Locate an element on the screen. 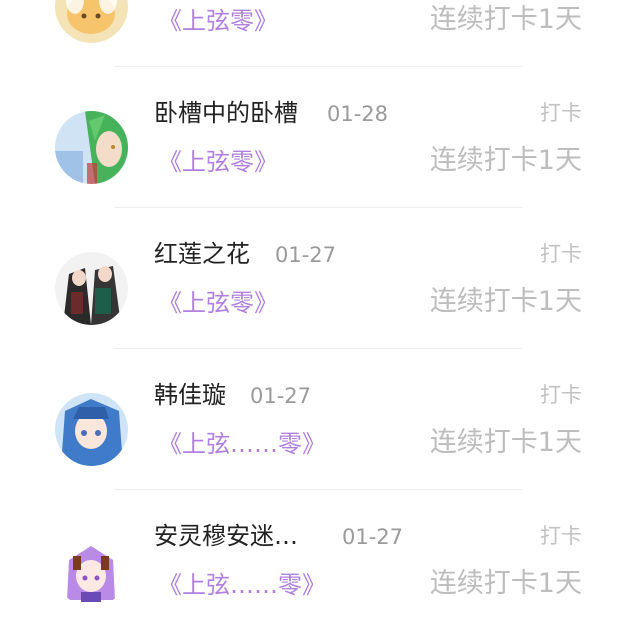  list-item: 《上弦零》 连续打卡1天 is located at coordinates (320, 33).